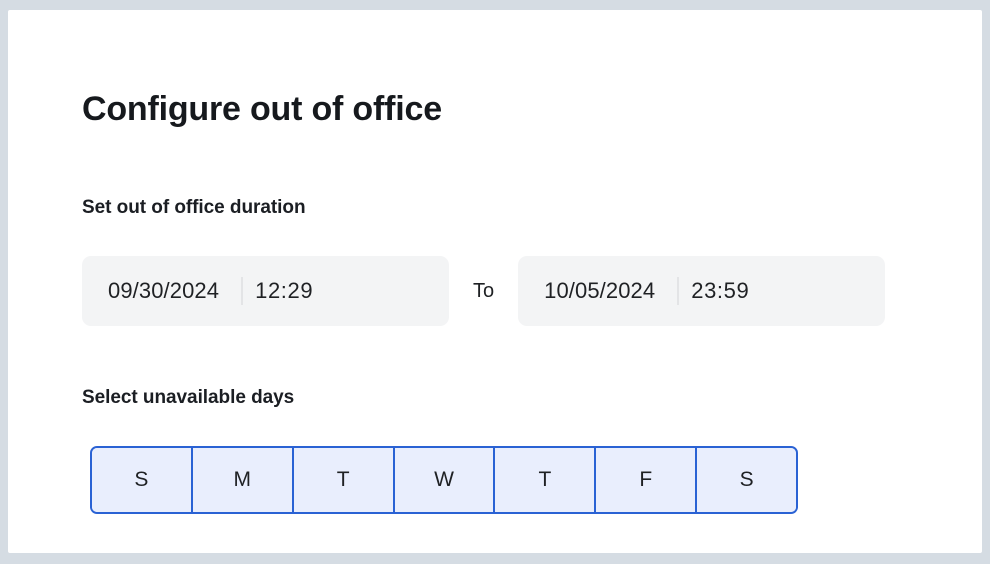  What do you see at coordinates (163, 291) in the screenshot?
I see `start-date-input: 09/30/2024` at bounding box center [163, 291].